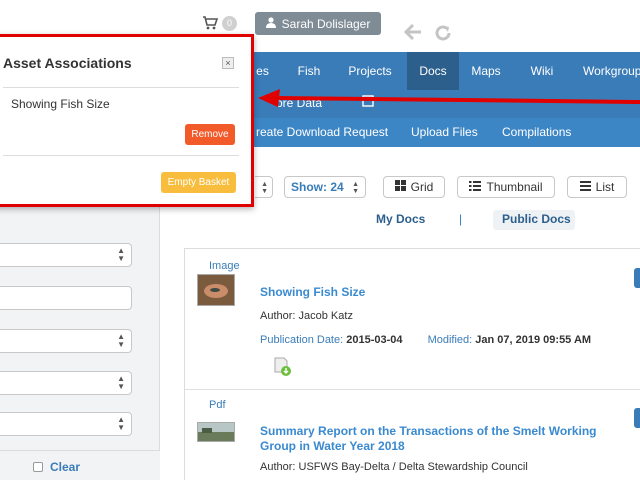 The width and height of the screenshot is (640, 480). Describe the element at coordinates (210, 134) in the screenshot. I see `remove-button: Remove` at that location.